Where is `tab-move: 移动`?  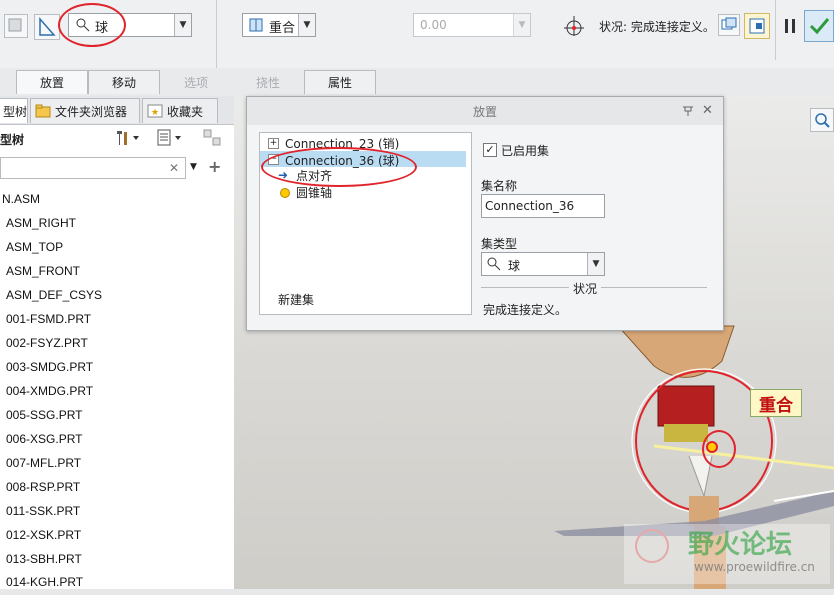 tab-move: 移动 is located at coordinates (124, 82).